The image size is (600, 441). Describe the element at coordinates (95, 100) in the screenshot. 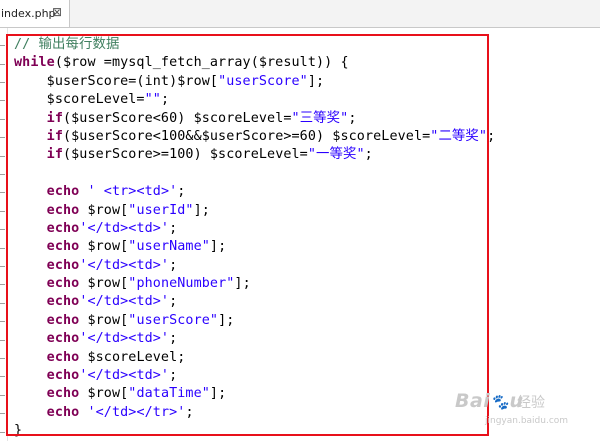

I see `code-token: $scoreLevel=` at that location.